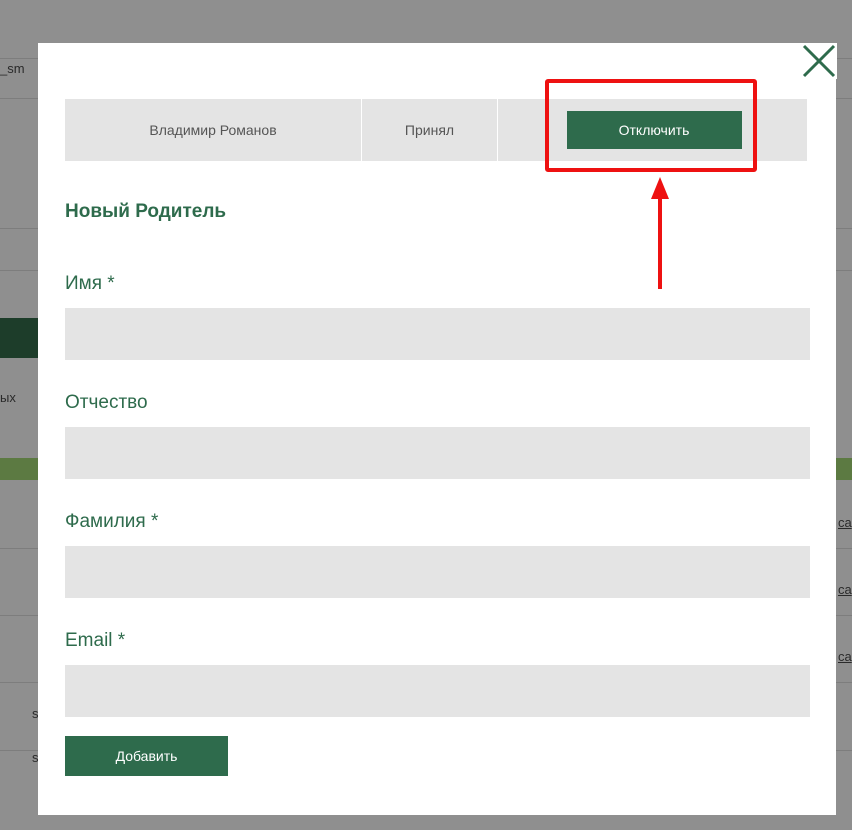 The image size is (852, 830). What do you see at coordinates (437, 453) in the screenshot?
I see `patronymic-field` at bounding box center [437, 453].